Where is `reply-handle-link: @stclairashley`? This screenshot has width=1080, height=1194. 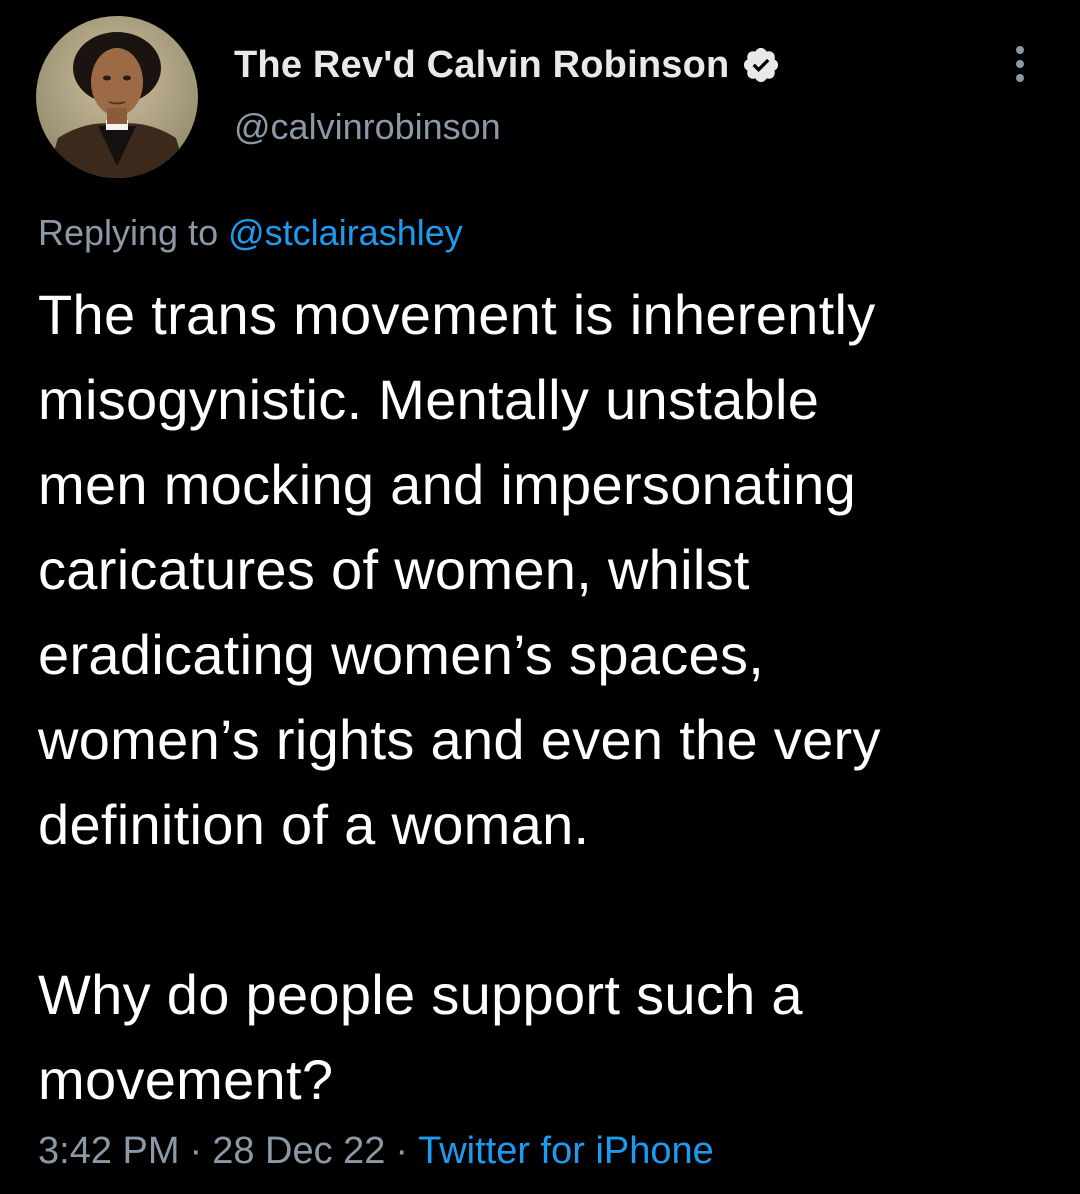 reply-handle-link: @stclairashley is located at coordinates (345, 232).